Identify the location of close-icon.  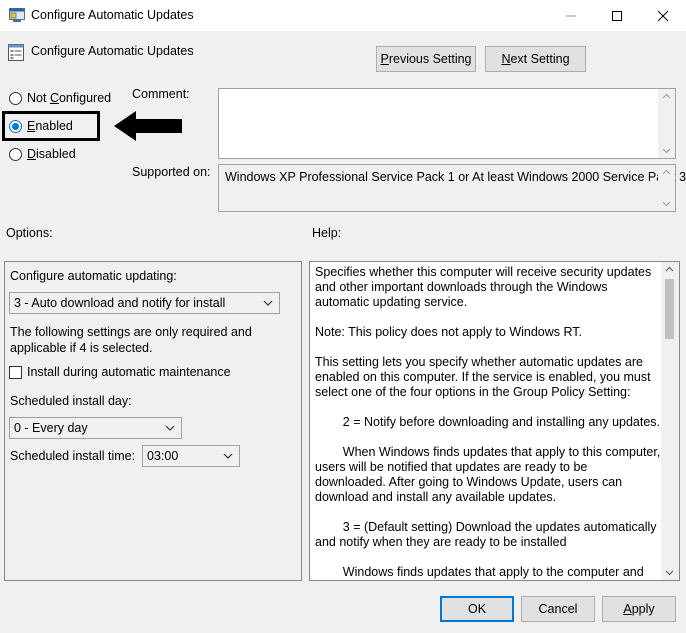
(663, 16).